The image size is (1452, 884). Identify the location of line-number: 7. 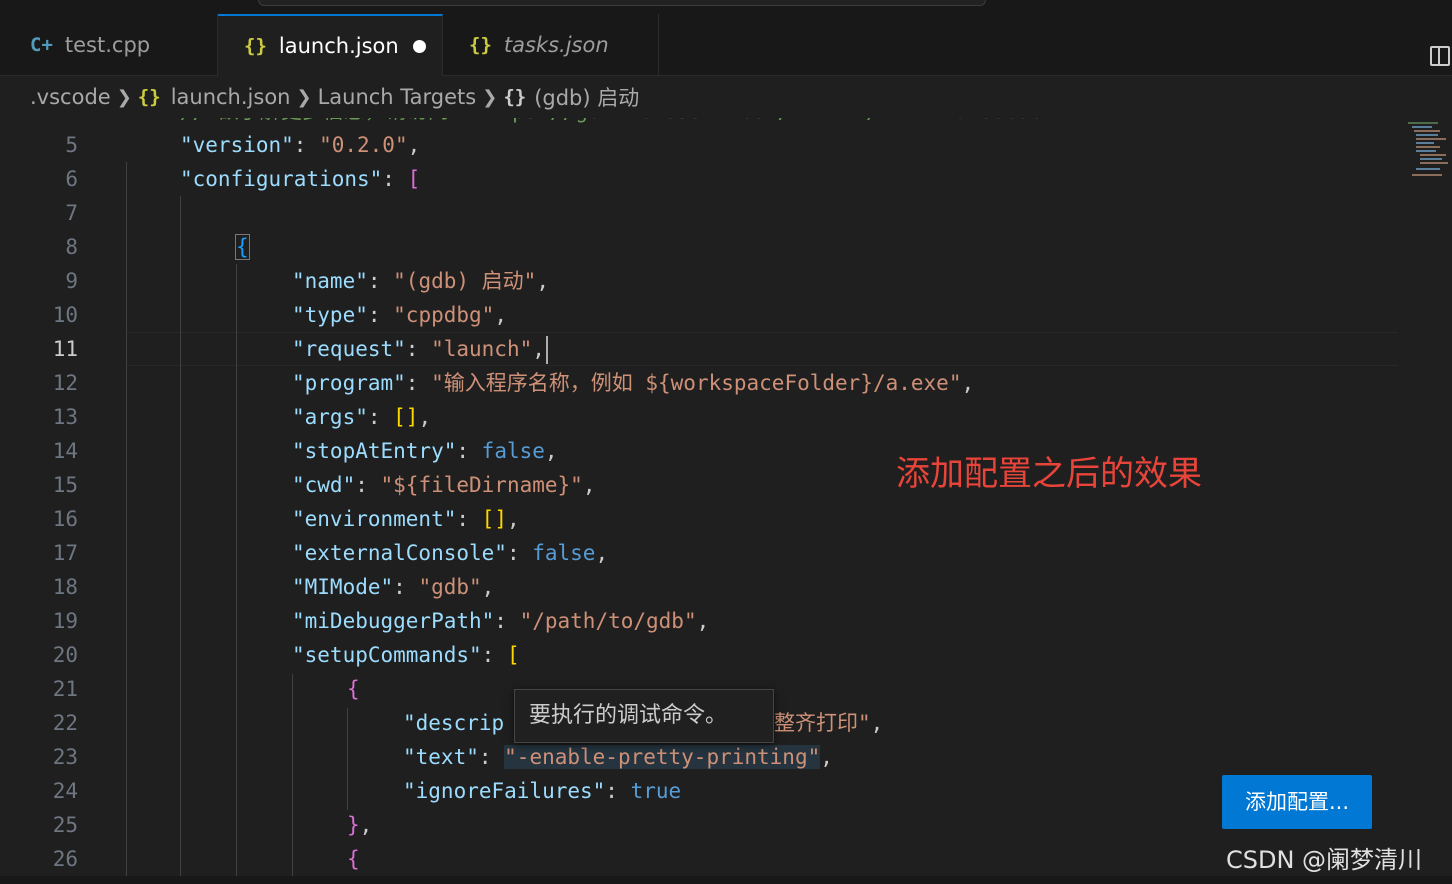
(71, 213).